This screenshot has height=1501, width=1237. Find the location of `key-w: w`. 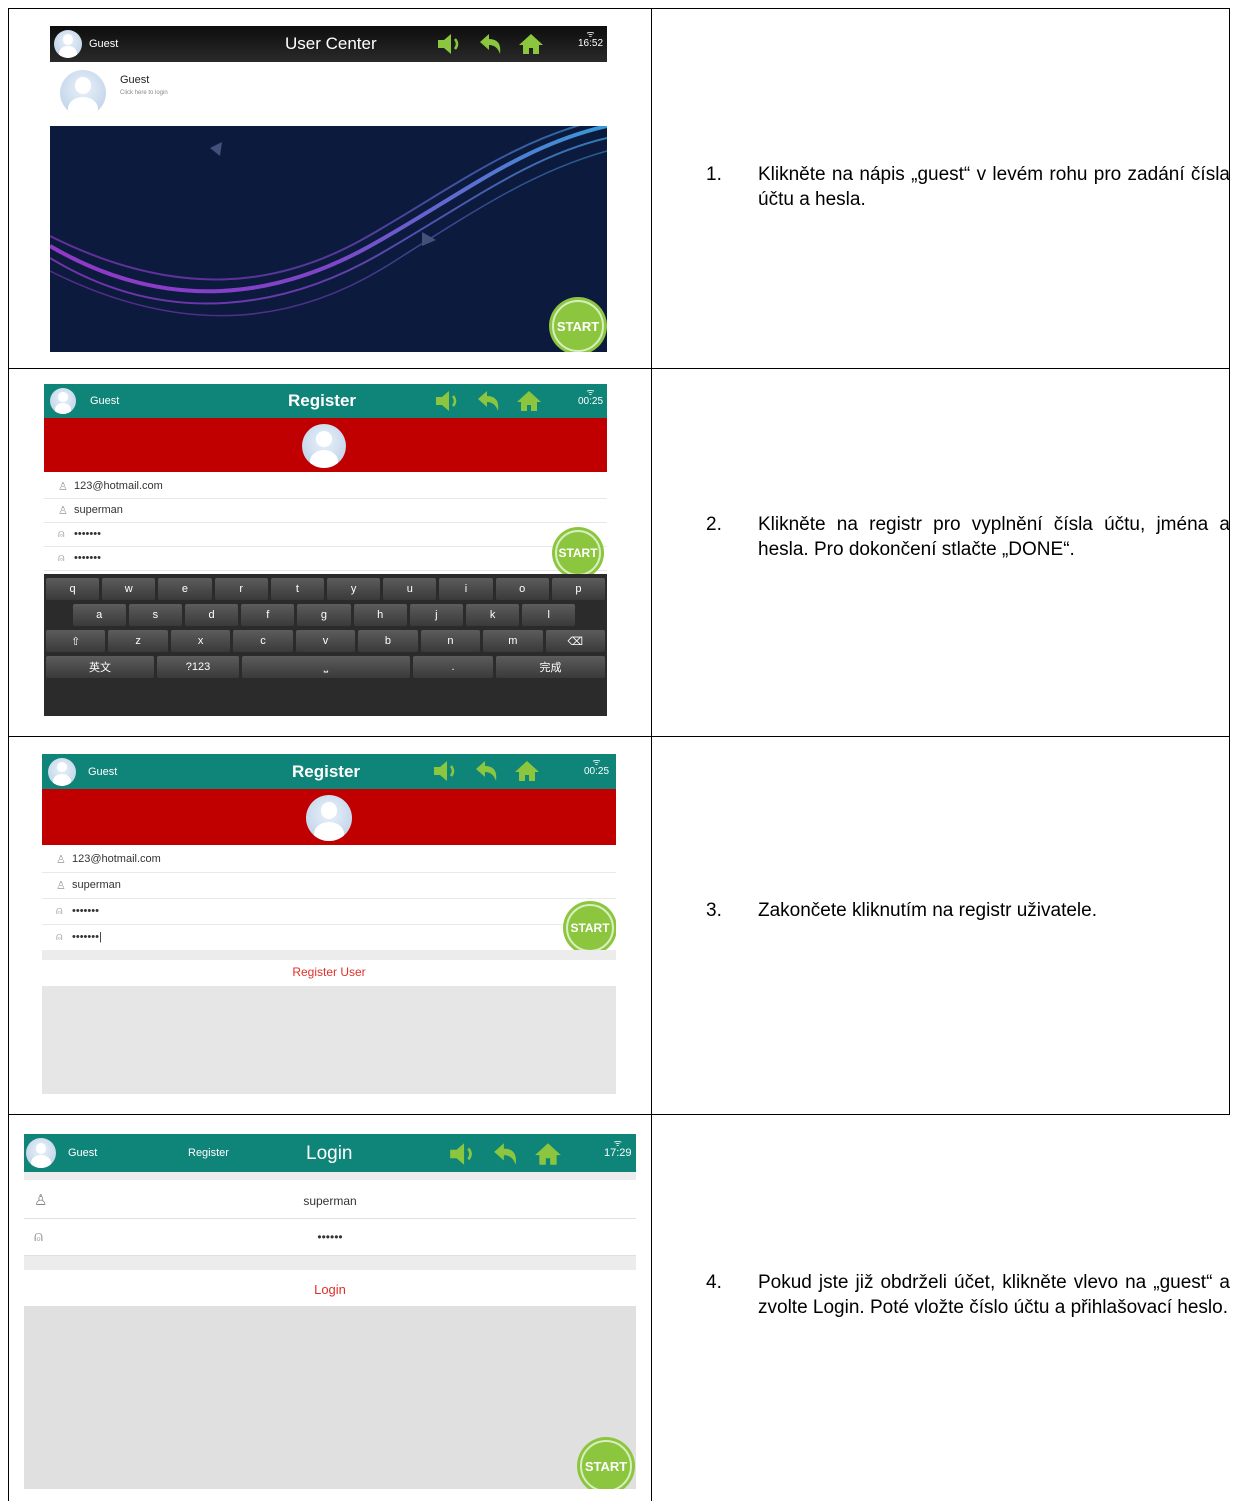

key-w: w is located at coordinates (129, 589).